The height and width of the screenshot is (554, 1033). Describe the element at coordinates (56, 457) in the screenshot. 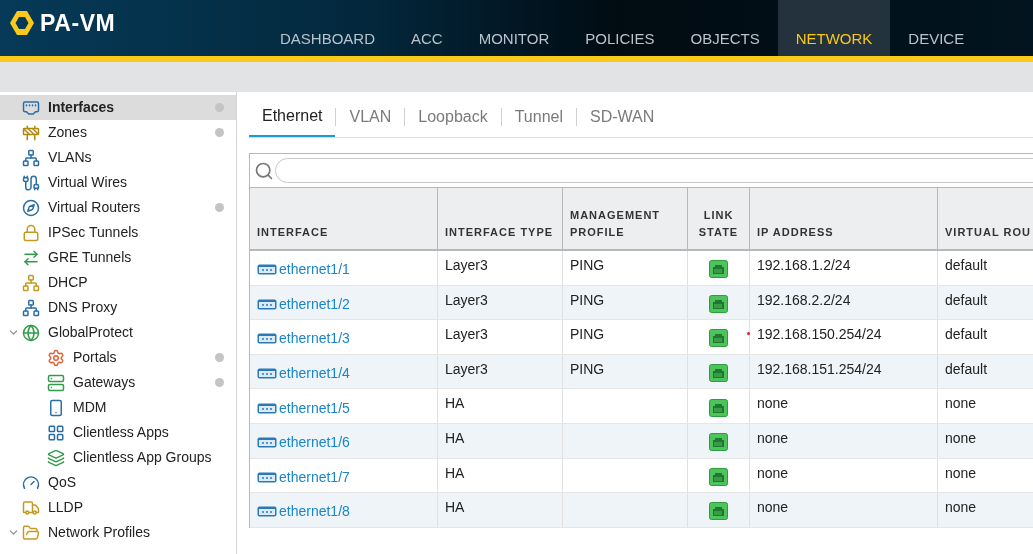

I see `layers-icon` at that location.